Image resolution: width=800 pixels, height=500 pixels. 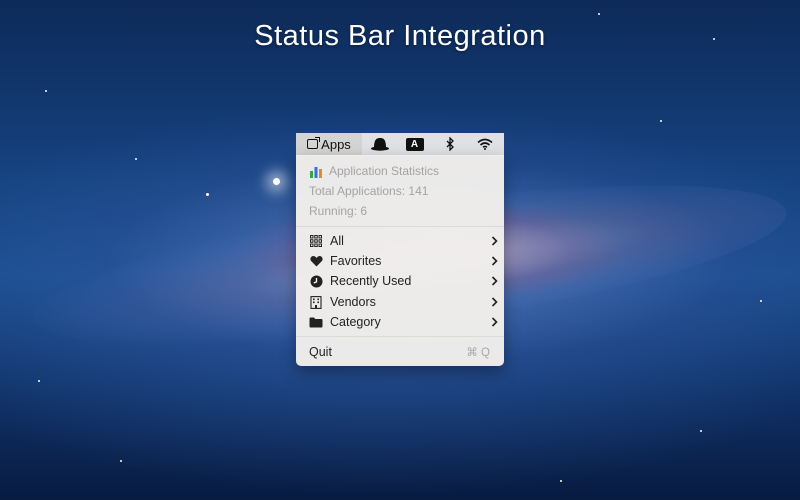 I want to click on apps-status-item: Apps, so click(x=329, y=144).